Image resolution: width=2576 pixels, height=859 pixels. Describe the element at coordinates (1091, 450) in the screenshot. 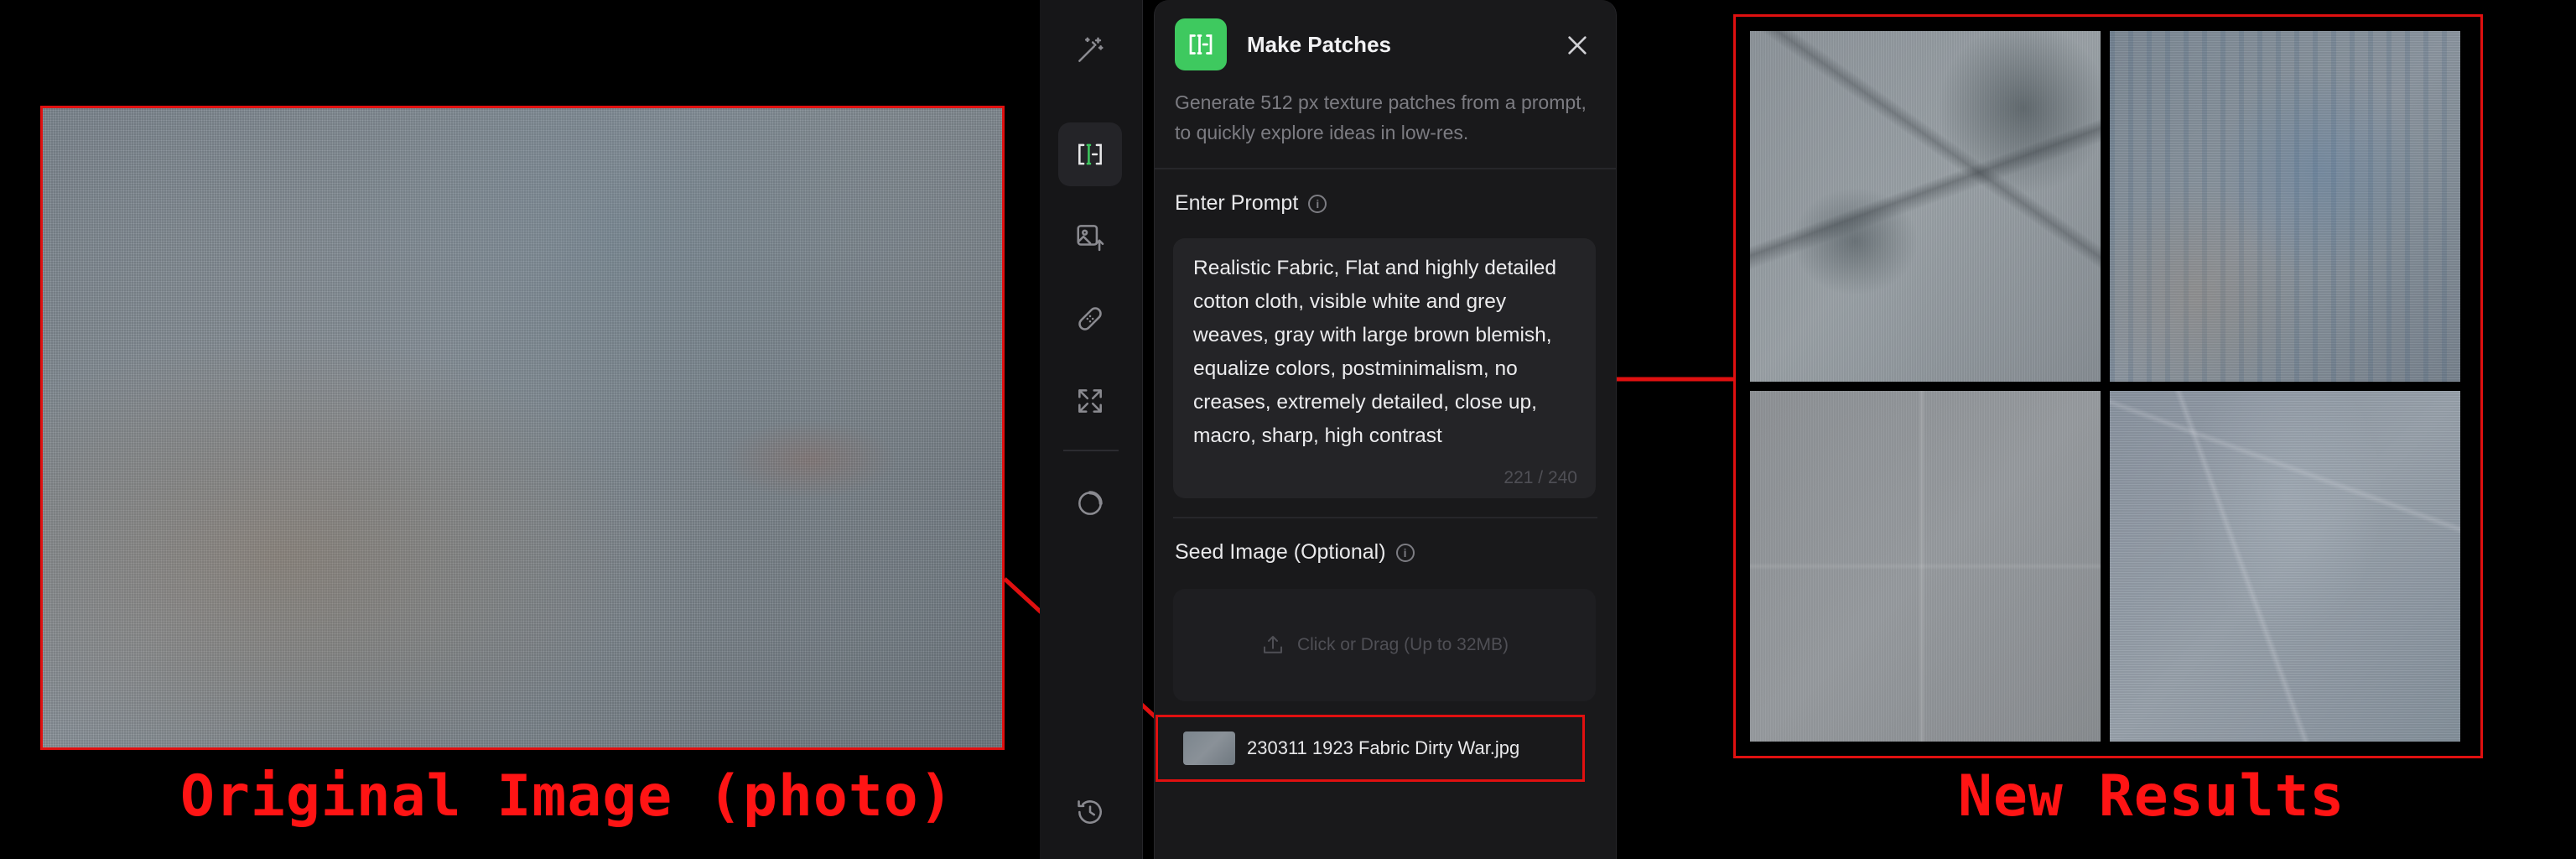

I see `rail-divider` at that location.